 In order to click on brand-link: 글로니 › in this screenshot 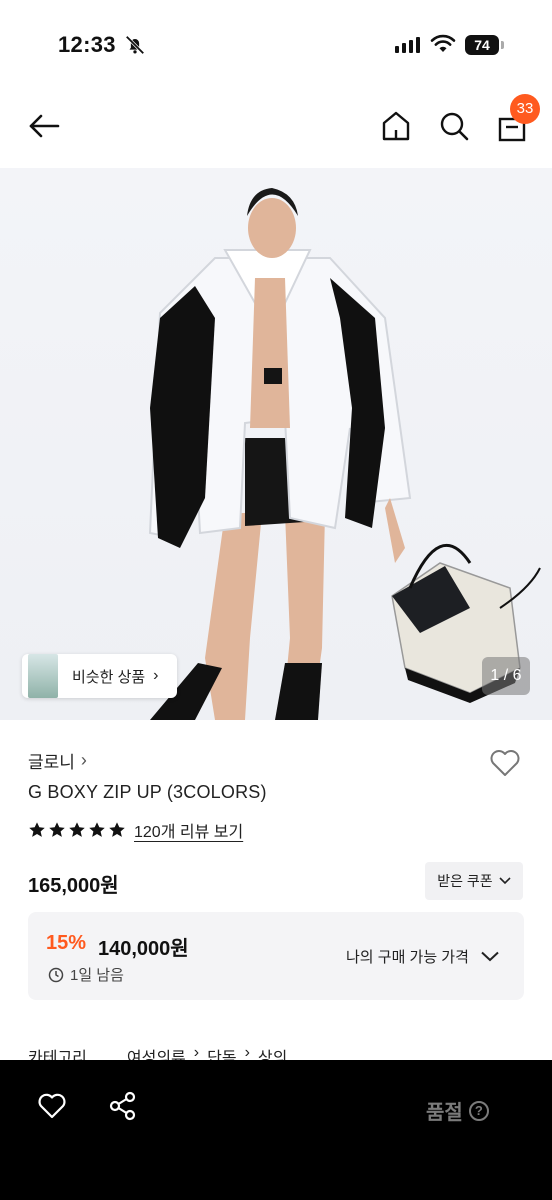, I will do `click(57, 760)`.